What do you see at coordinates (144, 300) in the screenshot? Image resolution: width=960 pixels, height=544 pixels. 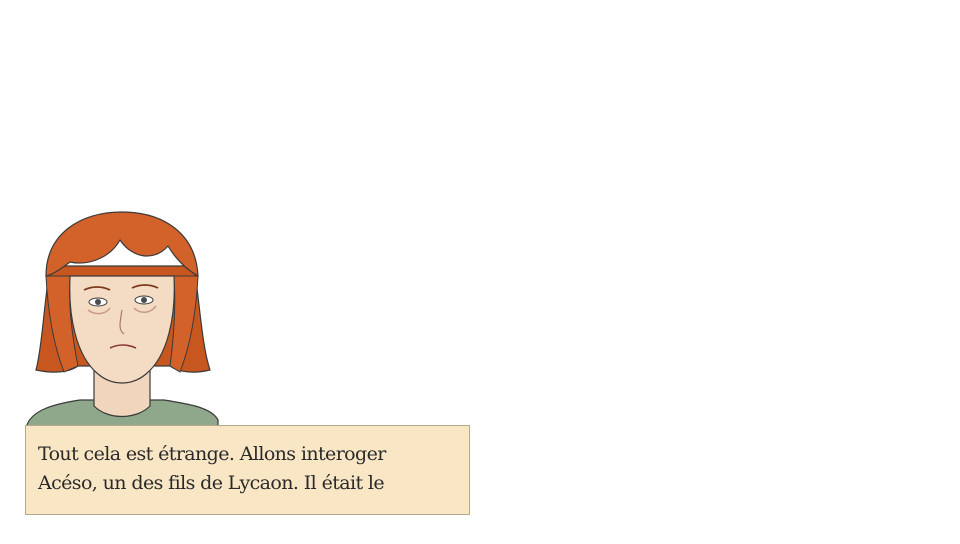 I see `right-pupil` at bounding box center [144, 300].